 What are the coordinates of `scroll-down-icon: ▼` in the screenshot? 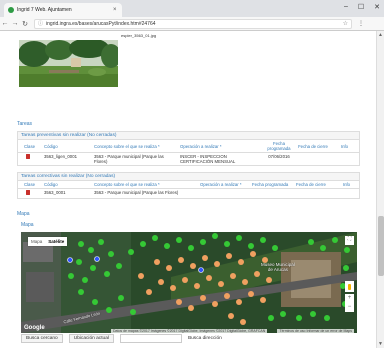 It's located at (380, 344).